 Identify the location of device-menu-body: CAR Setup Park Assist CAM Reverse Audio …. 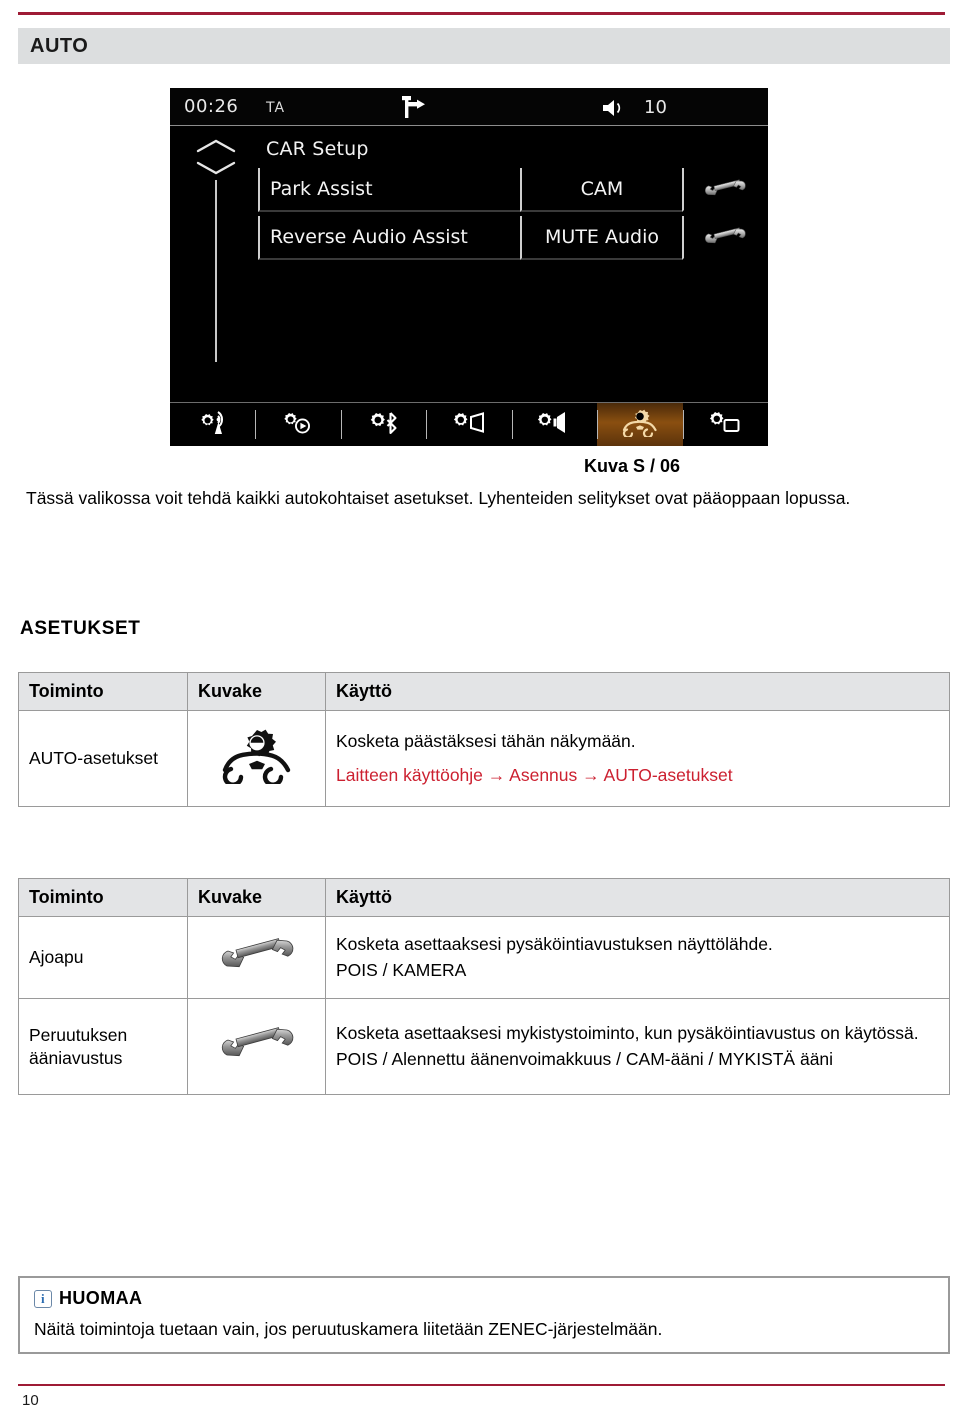
(469, 264).